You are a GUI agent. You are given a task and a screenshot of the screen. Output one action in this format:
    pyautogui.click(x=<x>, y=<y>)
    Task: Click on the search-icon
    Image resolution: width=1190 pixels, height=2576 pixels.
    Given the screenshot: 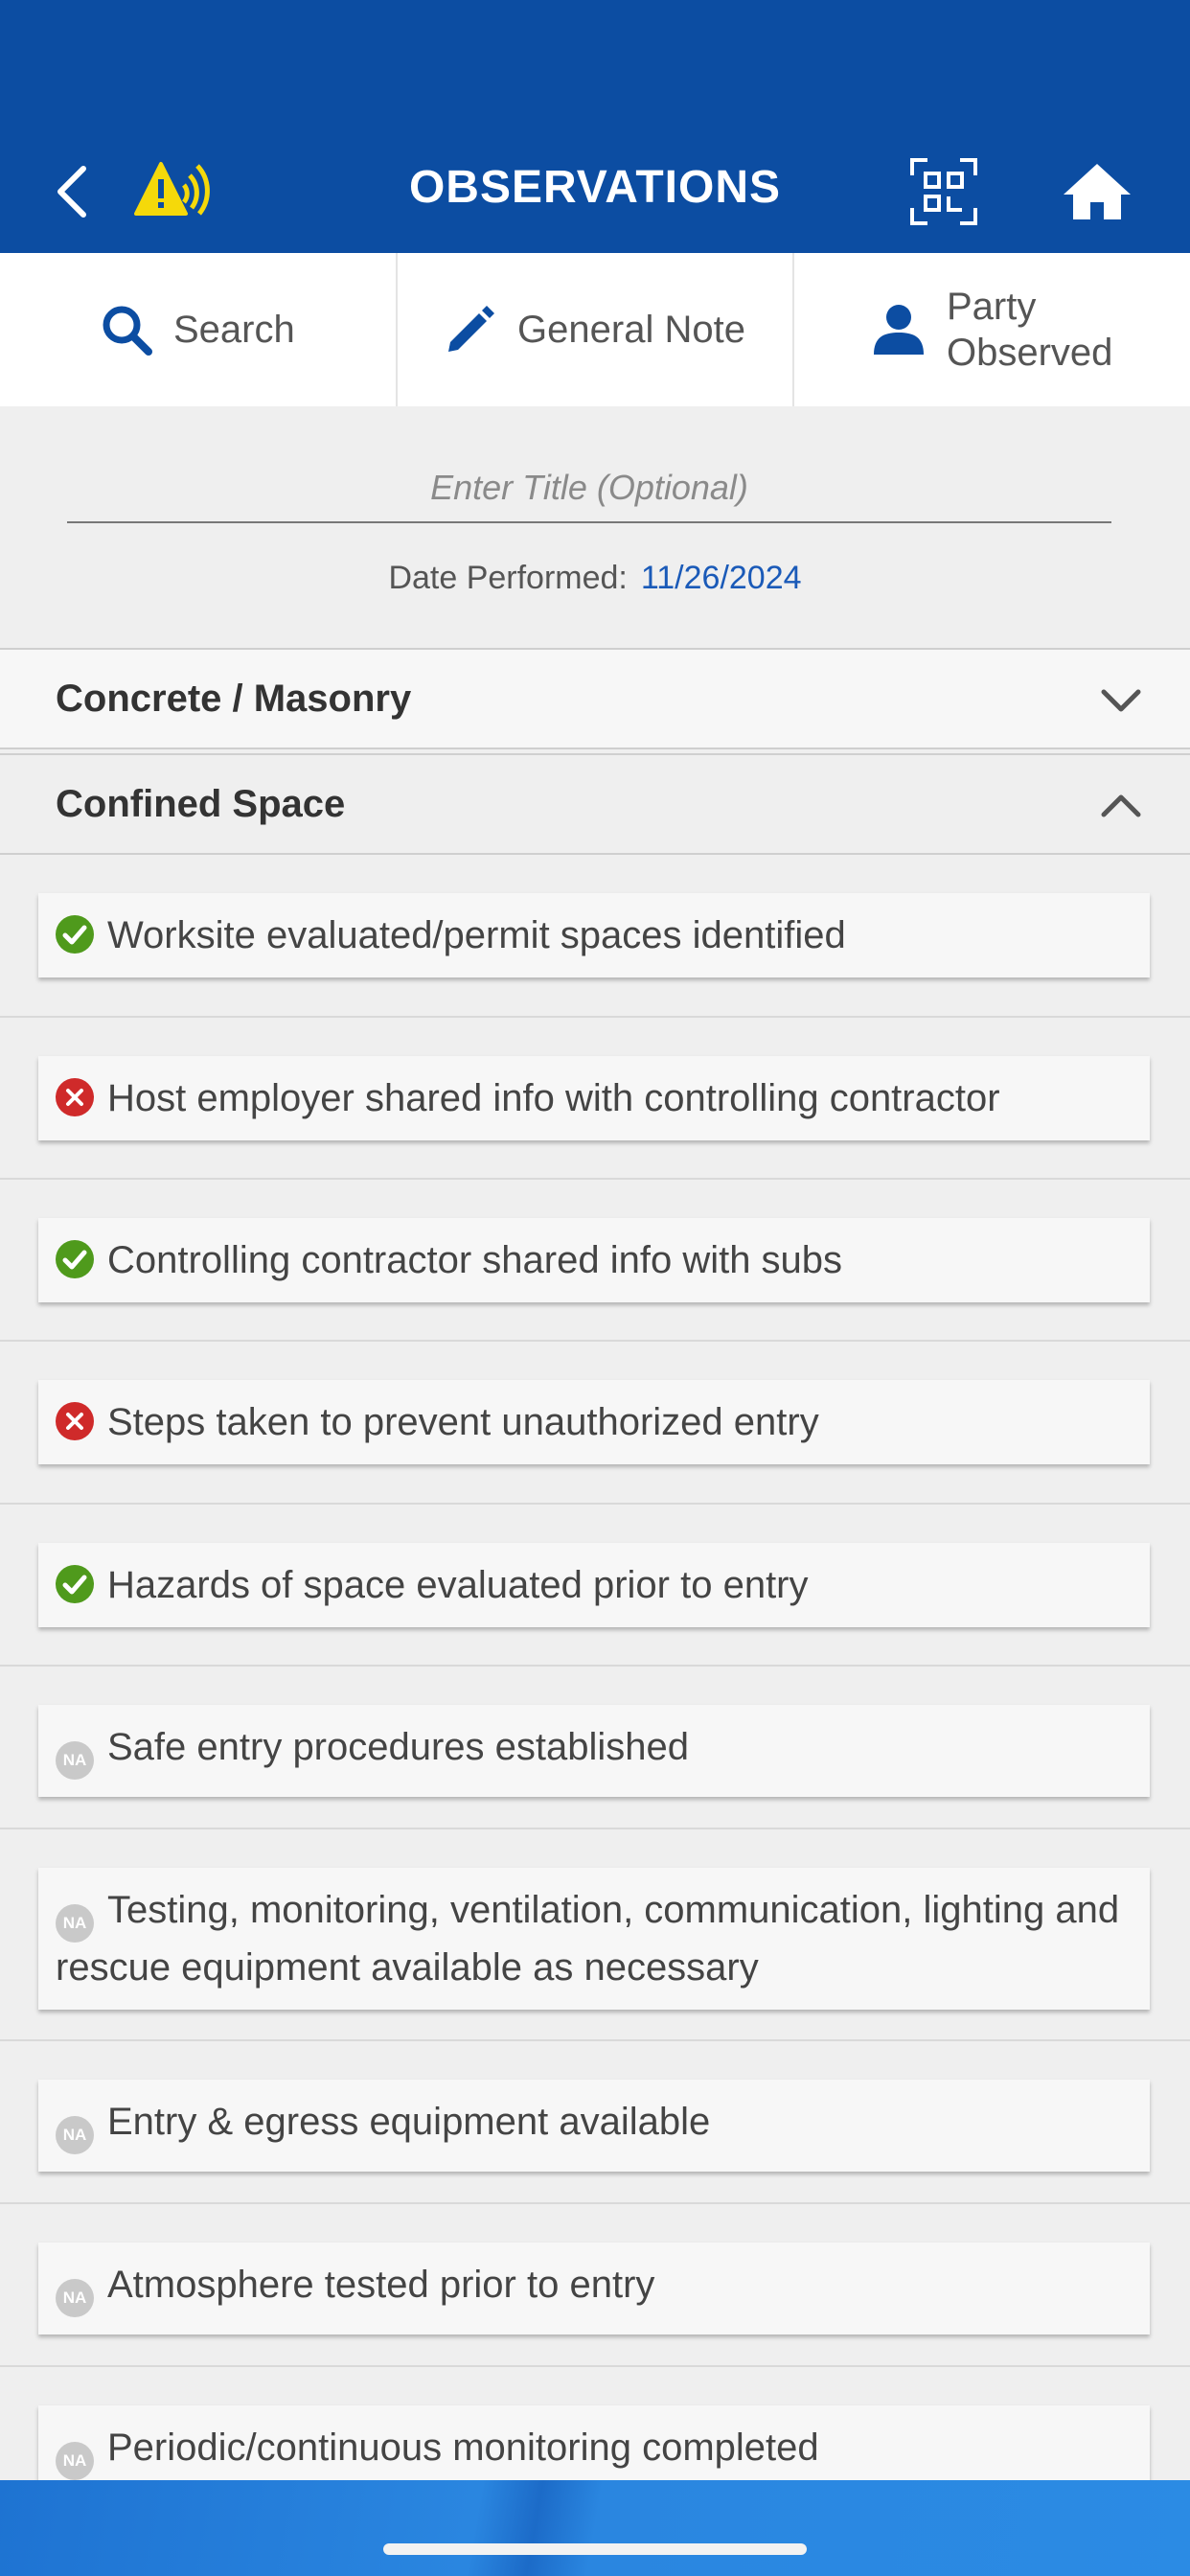 What is the action you would take?
    pyautogui.click(x=128, y=331)
    